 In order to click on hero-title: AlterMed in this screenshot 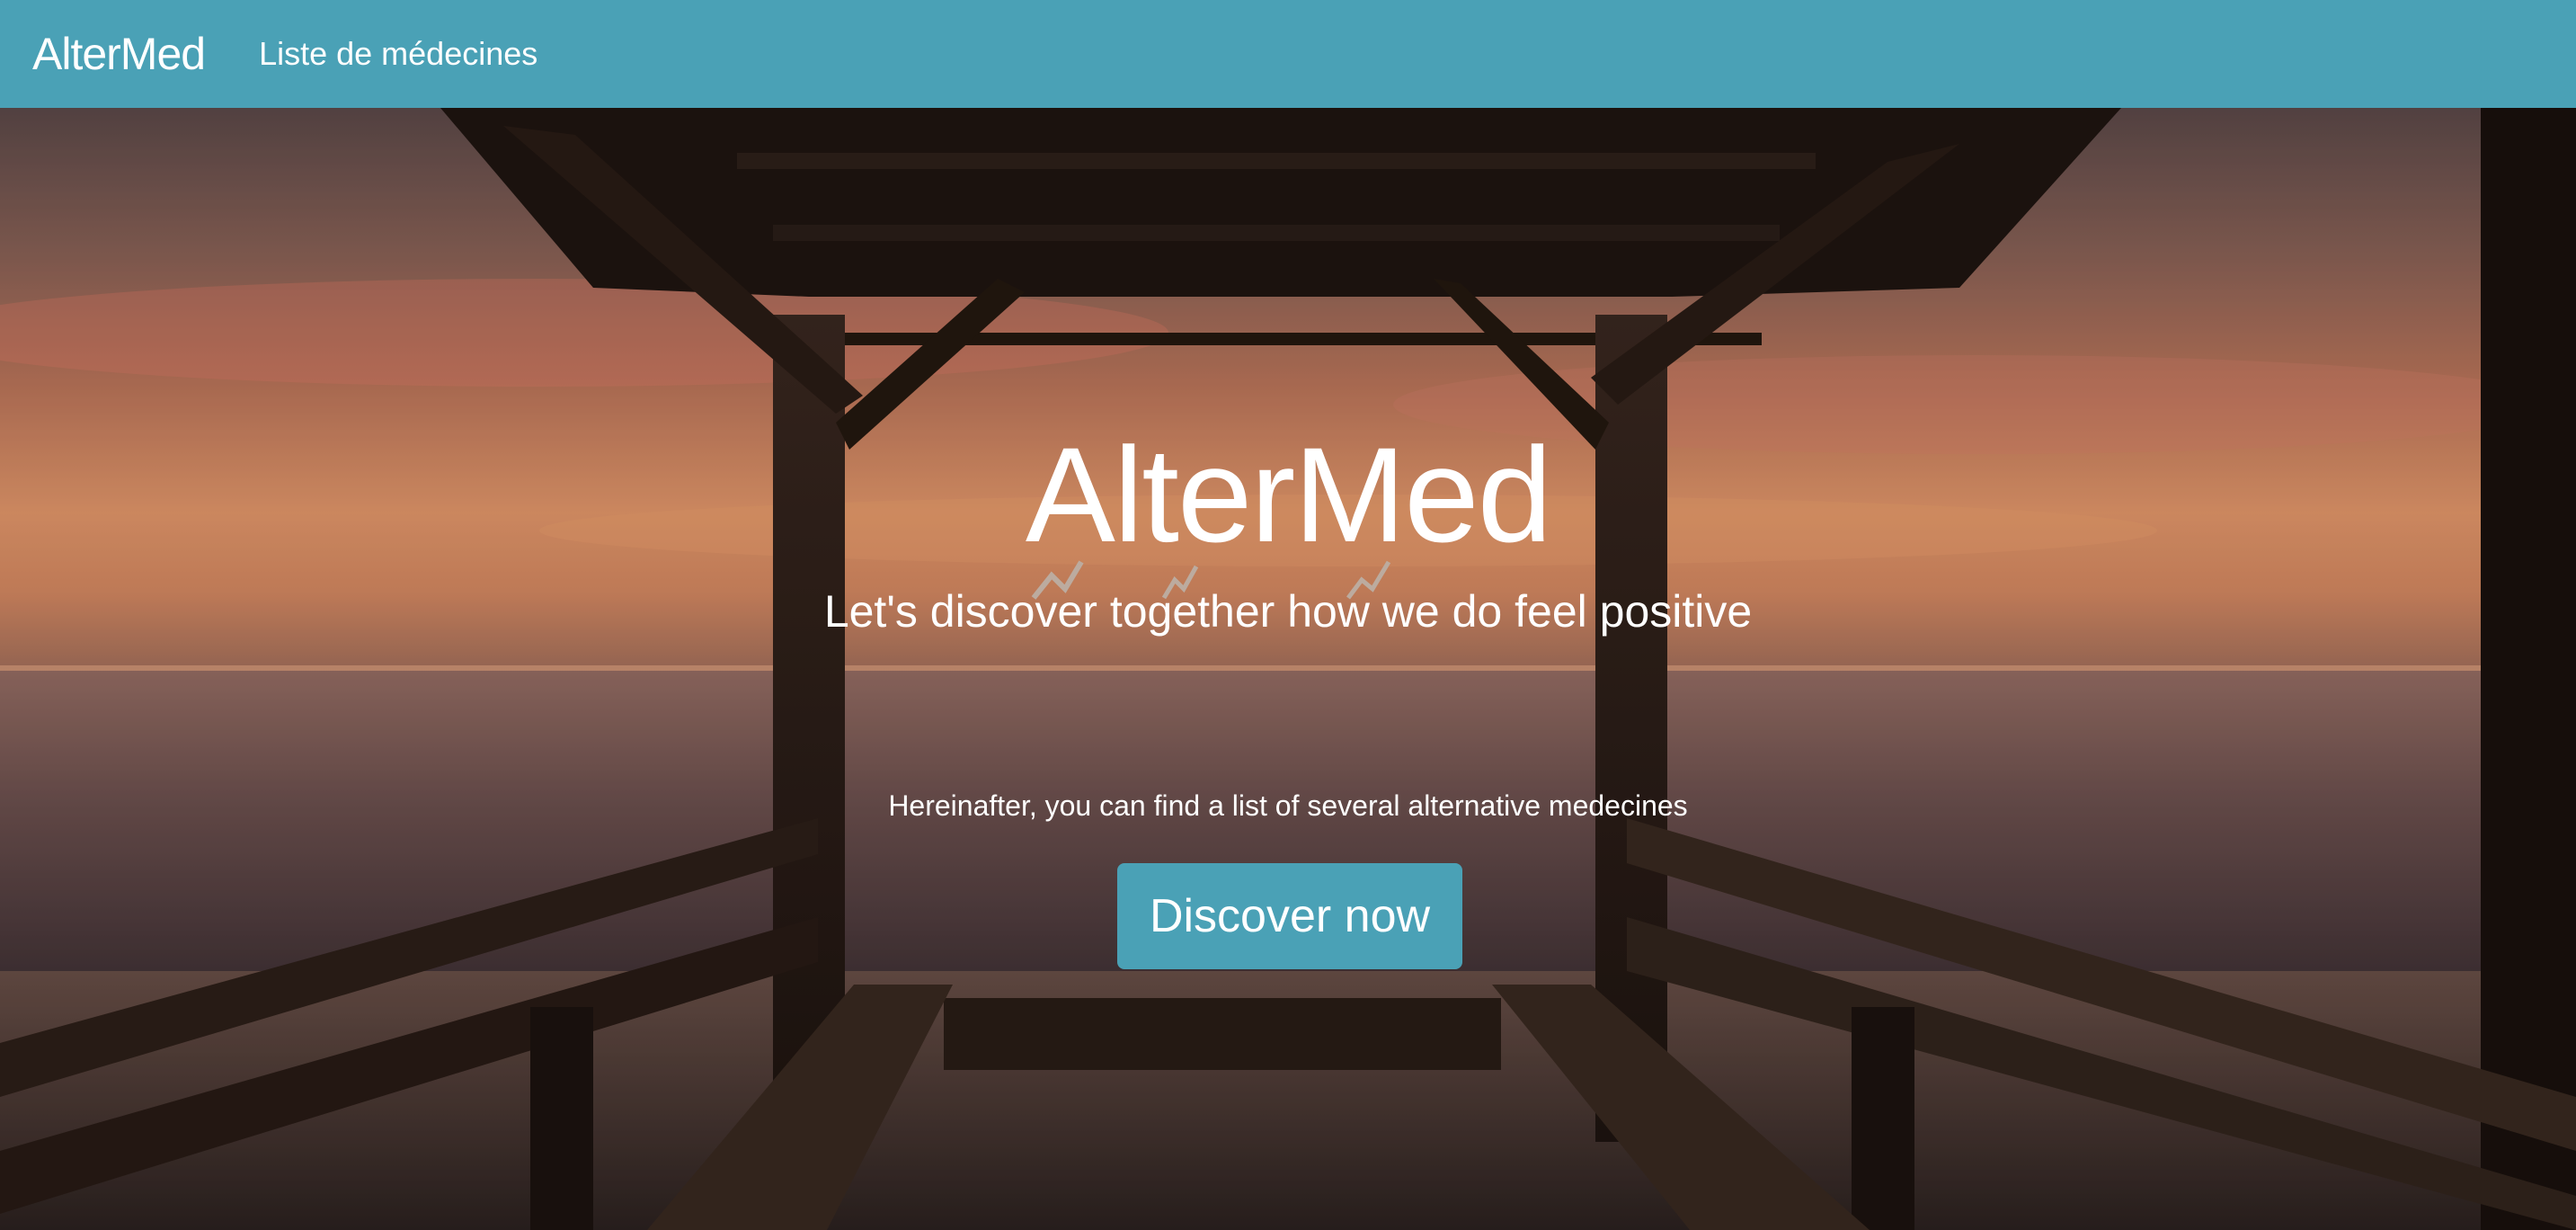, I will do `click(1288, 494)`.